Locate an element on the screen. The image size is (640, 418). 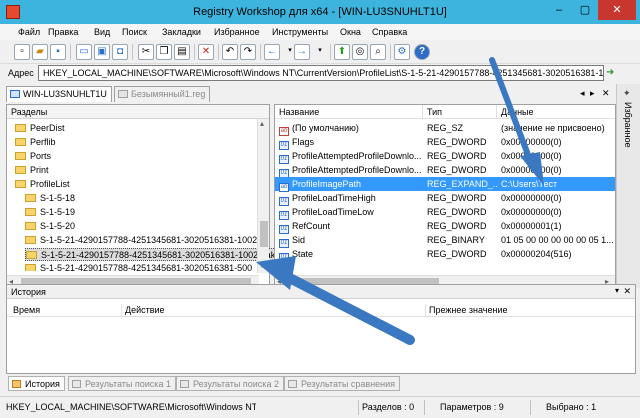
find-next-icon: ⌕ is located at coordinates (378, 52).